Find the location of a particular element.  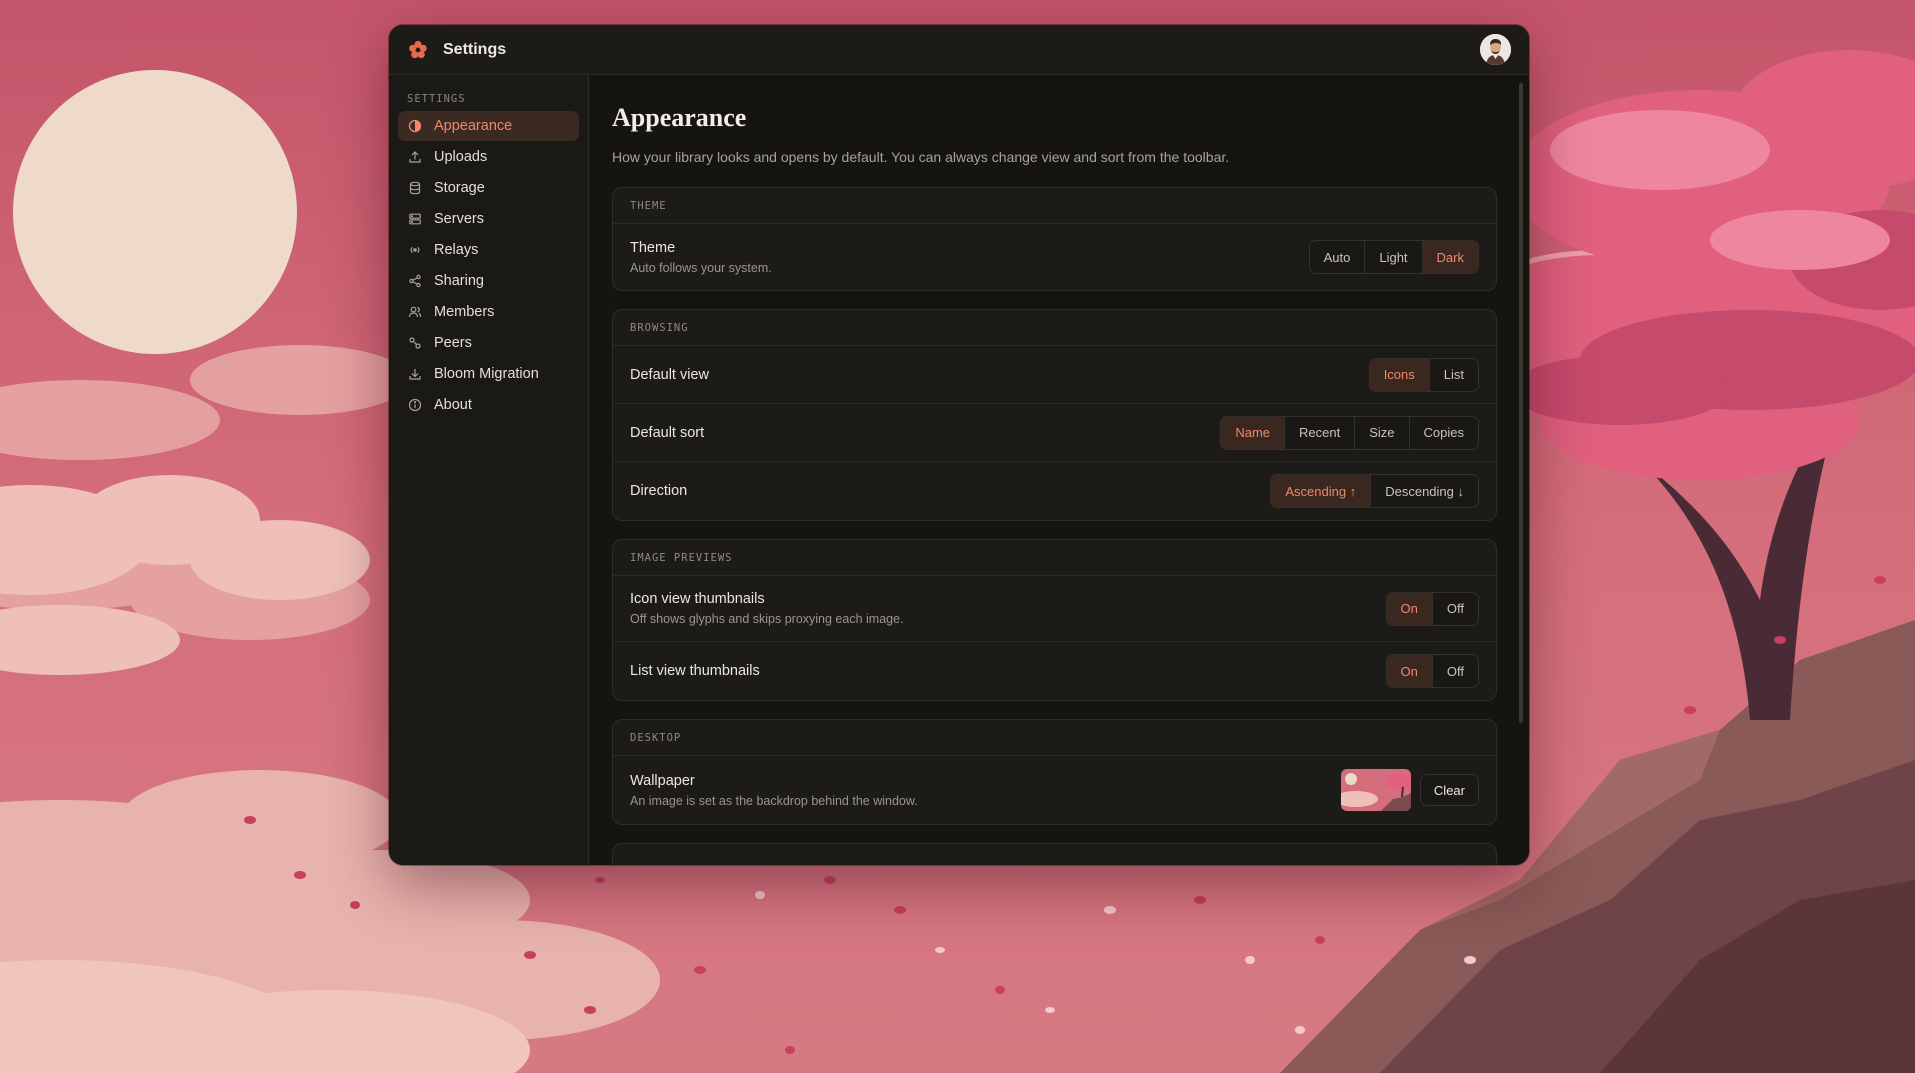

icon-thumbnails-off: Off is located at coordinates (1455, 609).